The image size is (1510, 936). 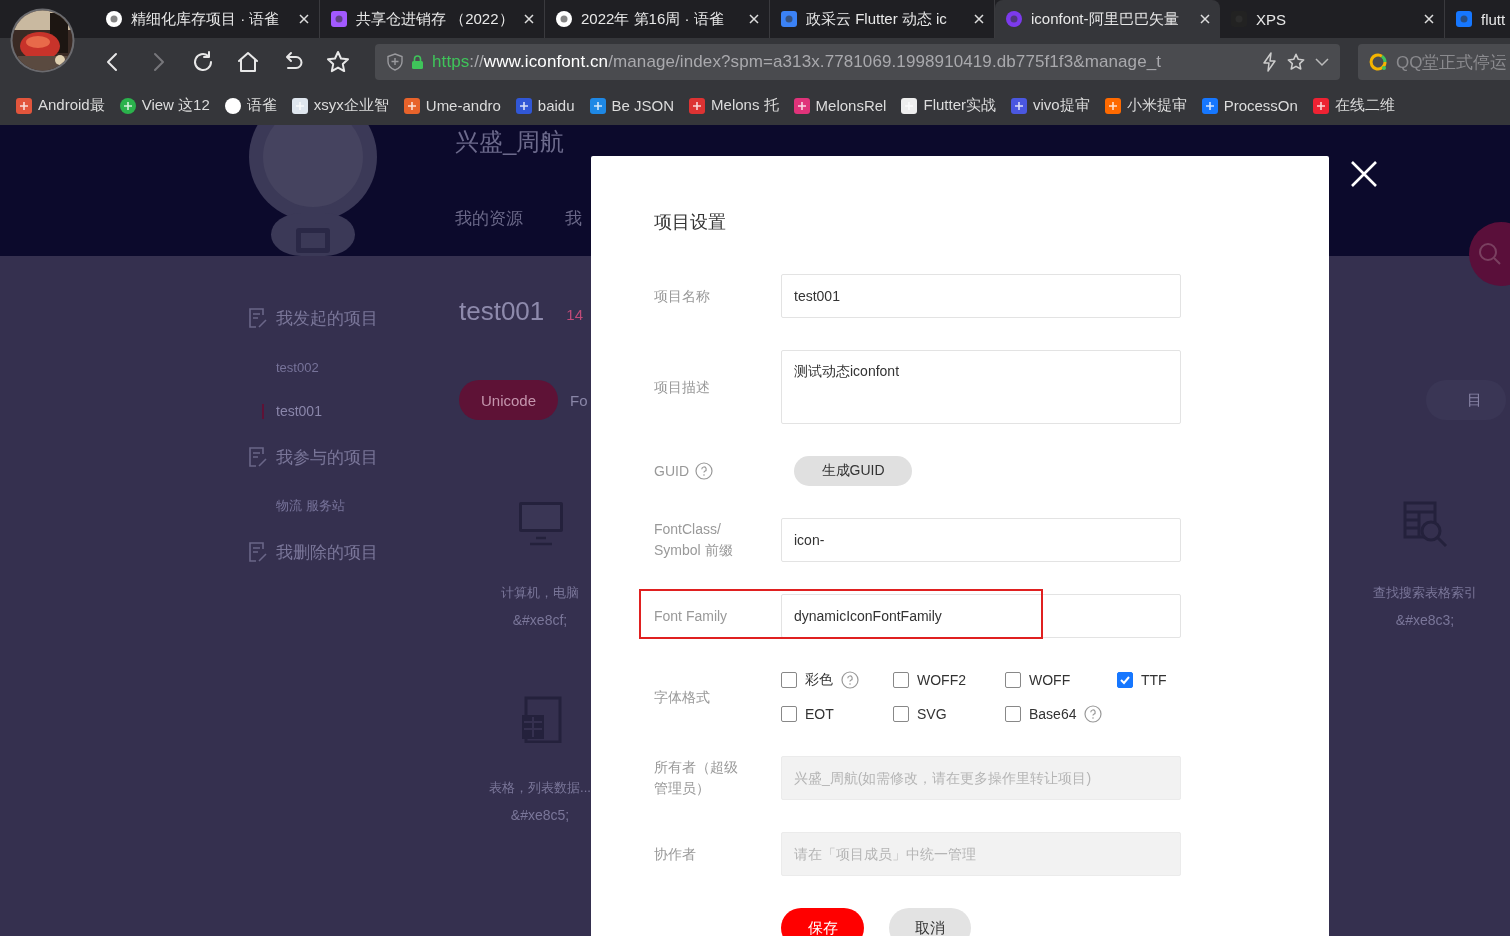 I want to click on bookmark: ProcessOn, so click(x=1249, y=105).